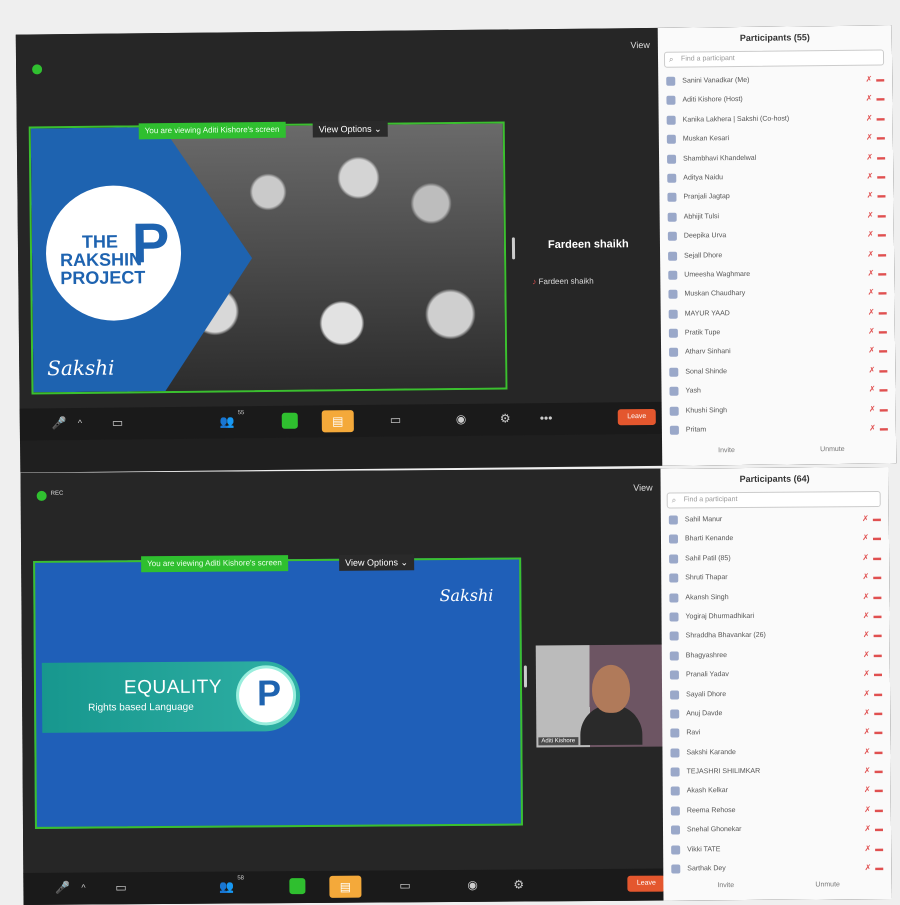 This screenshot has width=900, height=905. What do you see at coordinates (778, 391) in the screenshot?
I see `participant-row: Yash ✗ ▬` at bounding box center [778, 391].